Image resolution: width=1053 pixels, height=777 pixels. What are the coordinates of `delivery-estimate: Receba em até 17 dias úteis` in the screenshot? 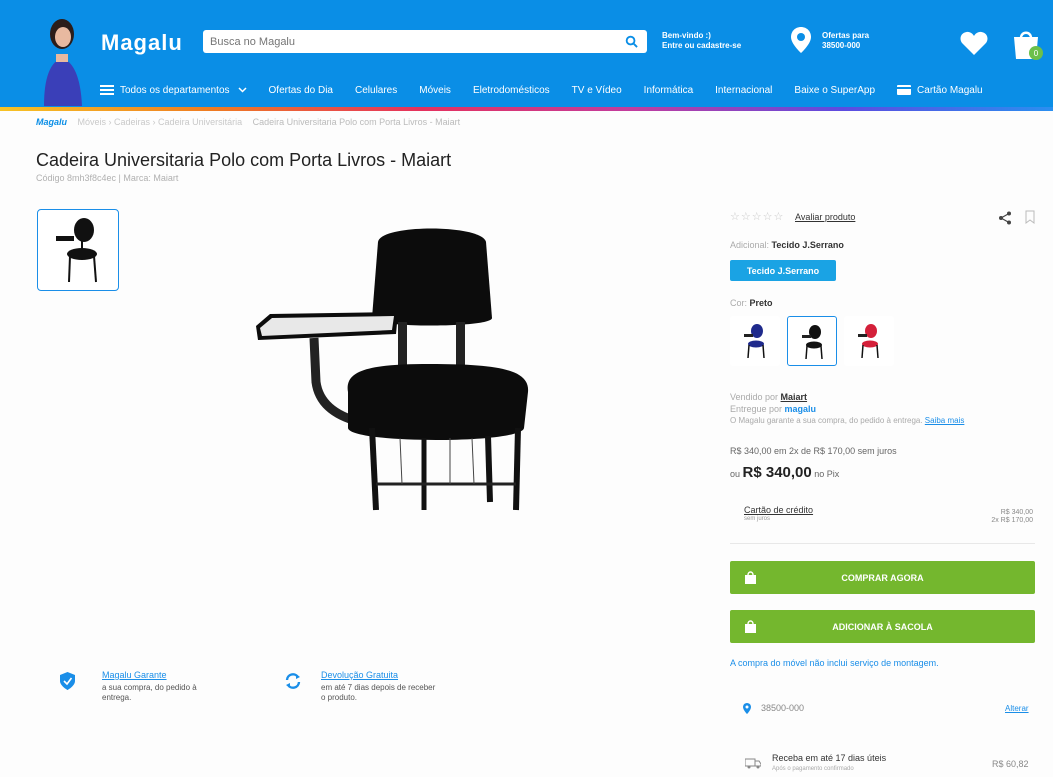 It's located at (829, 758).